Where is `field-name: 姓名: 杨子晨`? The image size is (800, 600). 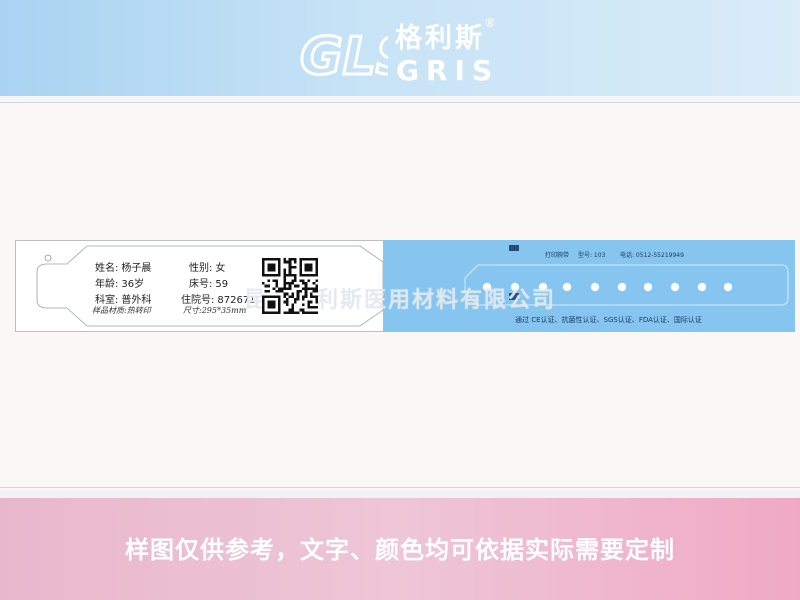
field-name: 姓名: 杨子晨 is located at coordinates (123, 268).